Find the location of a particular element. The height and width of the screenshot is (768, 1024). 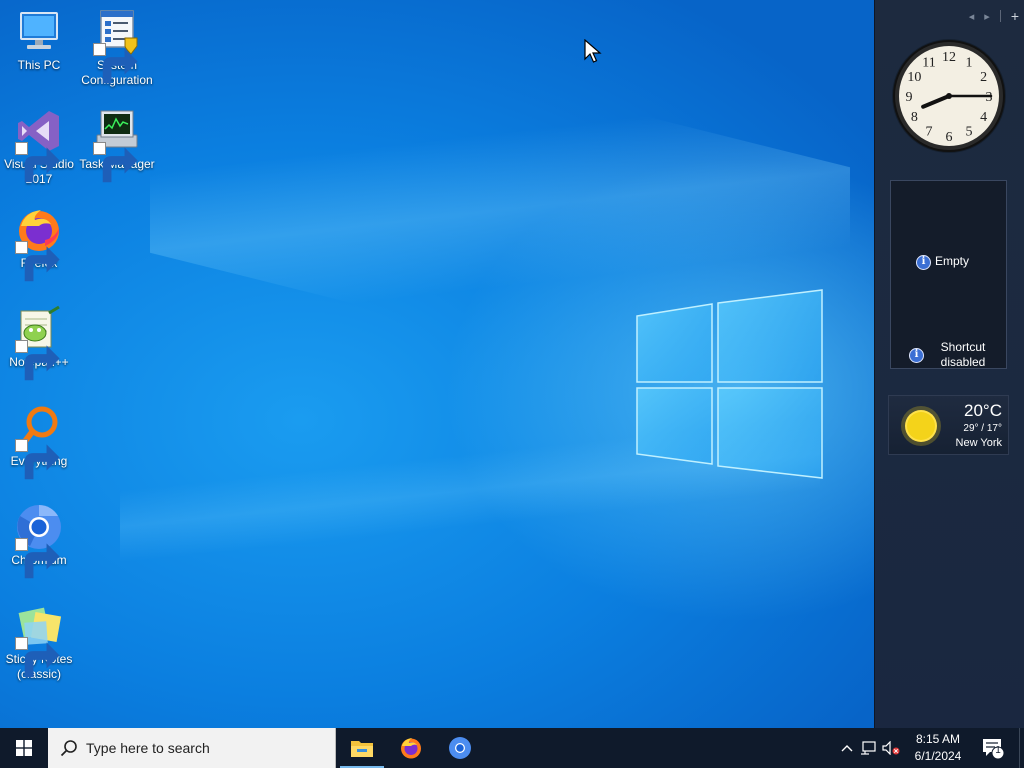

windows-start-icon is located at coordinates (24, 748).